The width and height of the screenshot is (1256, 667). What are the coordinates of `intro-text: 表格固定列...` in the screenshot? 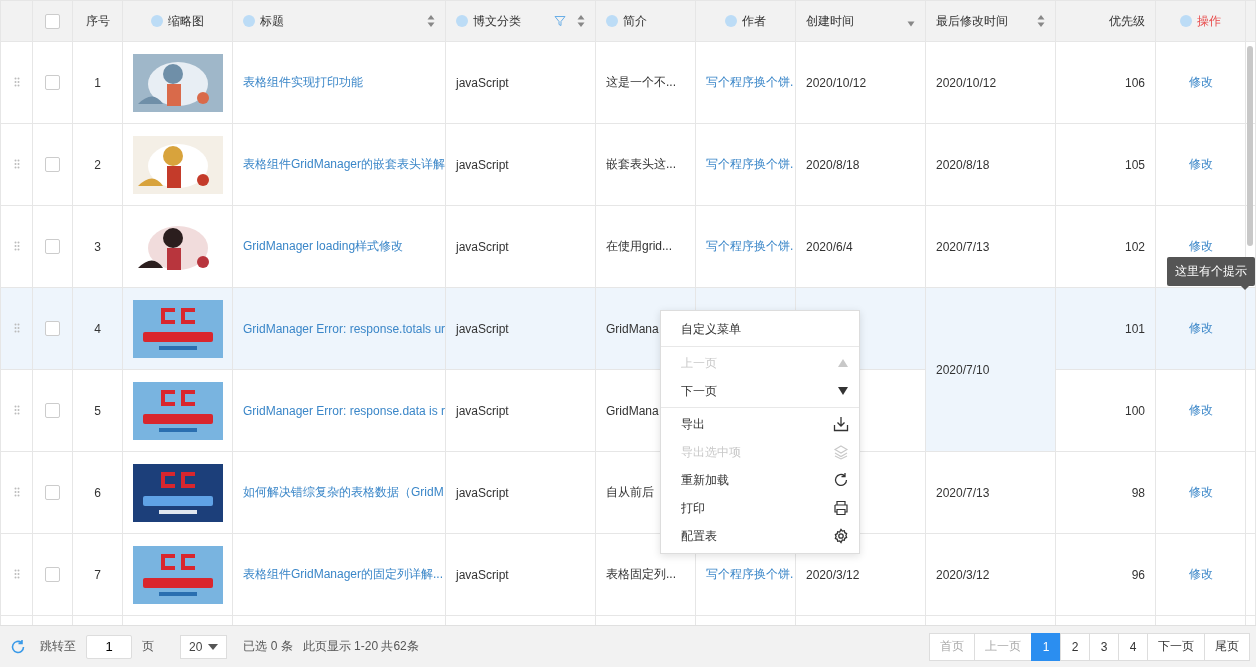 It's located at (641, 574).